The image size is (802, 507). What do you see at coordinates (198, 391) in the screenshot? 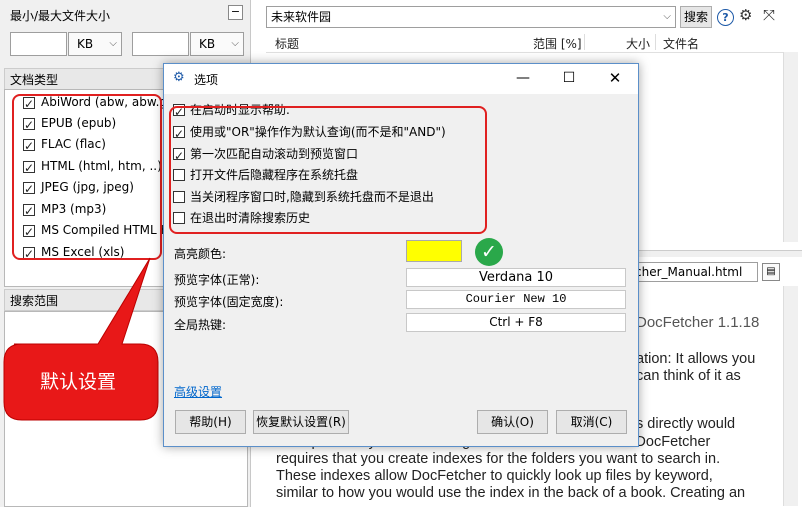
I see `advanced-settings-link: 高级设置` at bounding box center [198, 391].